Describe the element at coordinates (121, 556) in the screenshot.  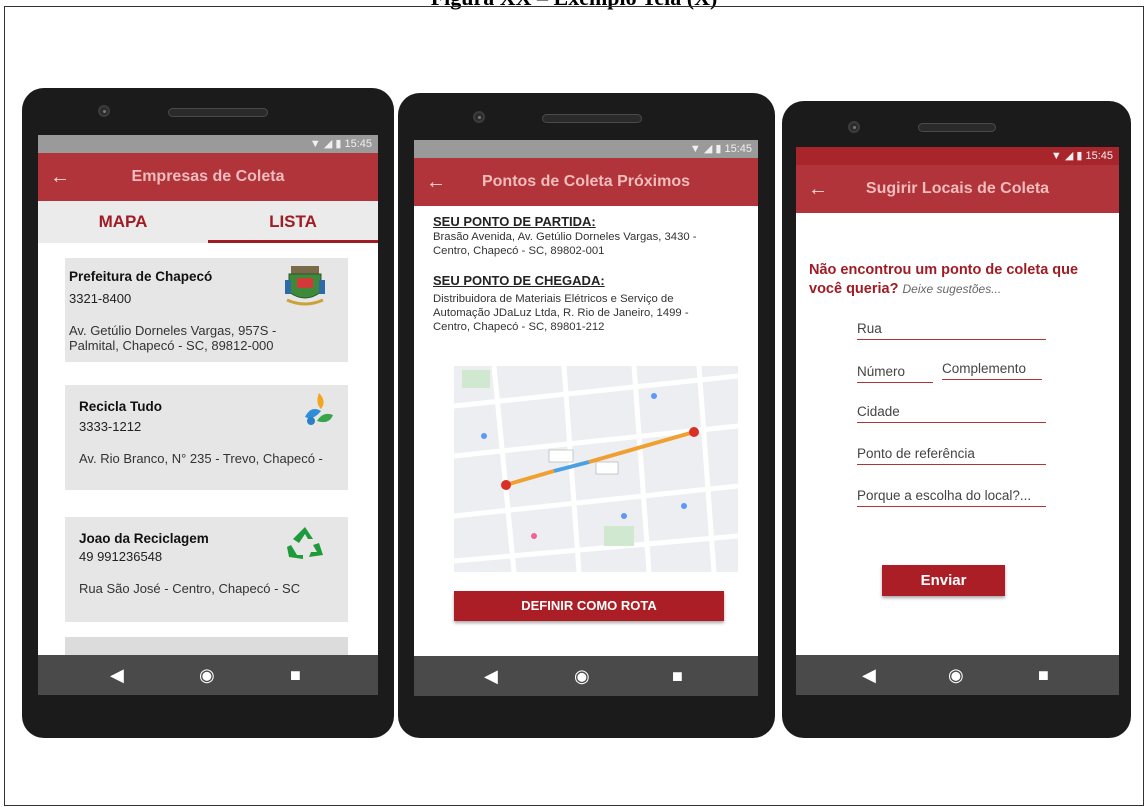
I see `company-phone: 49 991236548` at that location.